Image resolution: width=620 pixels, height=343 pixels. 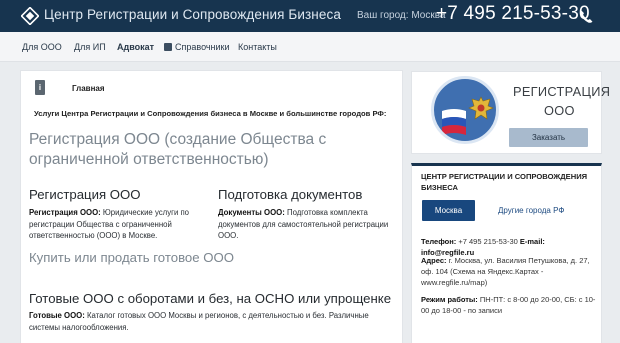 I want to click on phone-handset-icon, so click(x=586, y=16).